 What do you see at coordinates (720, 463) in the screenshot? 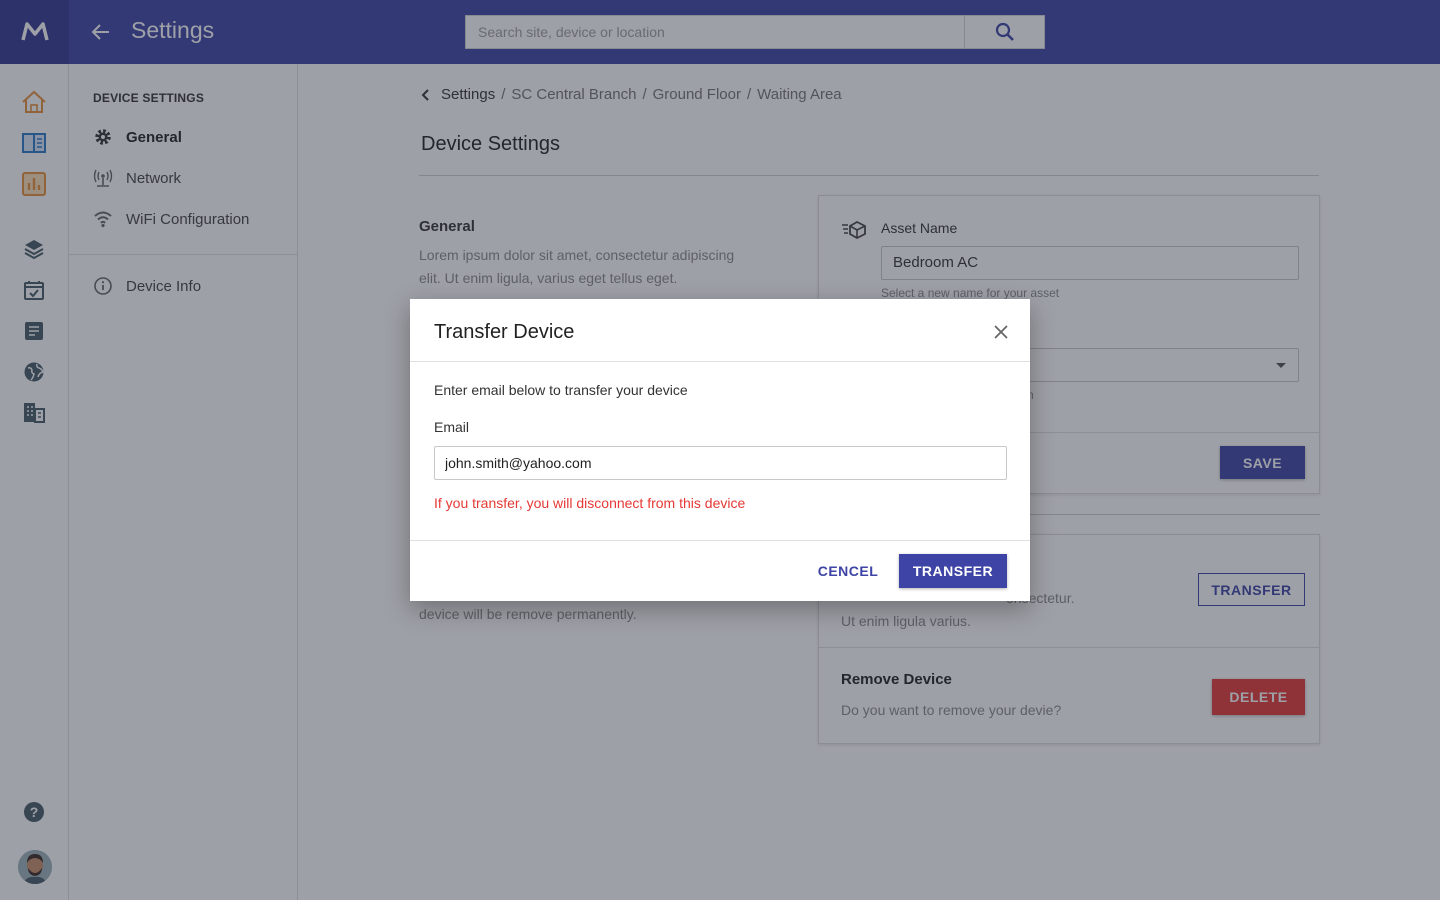
I see `email-field` at bounding box center [720, 463].